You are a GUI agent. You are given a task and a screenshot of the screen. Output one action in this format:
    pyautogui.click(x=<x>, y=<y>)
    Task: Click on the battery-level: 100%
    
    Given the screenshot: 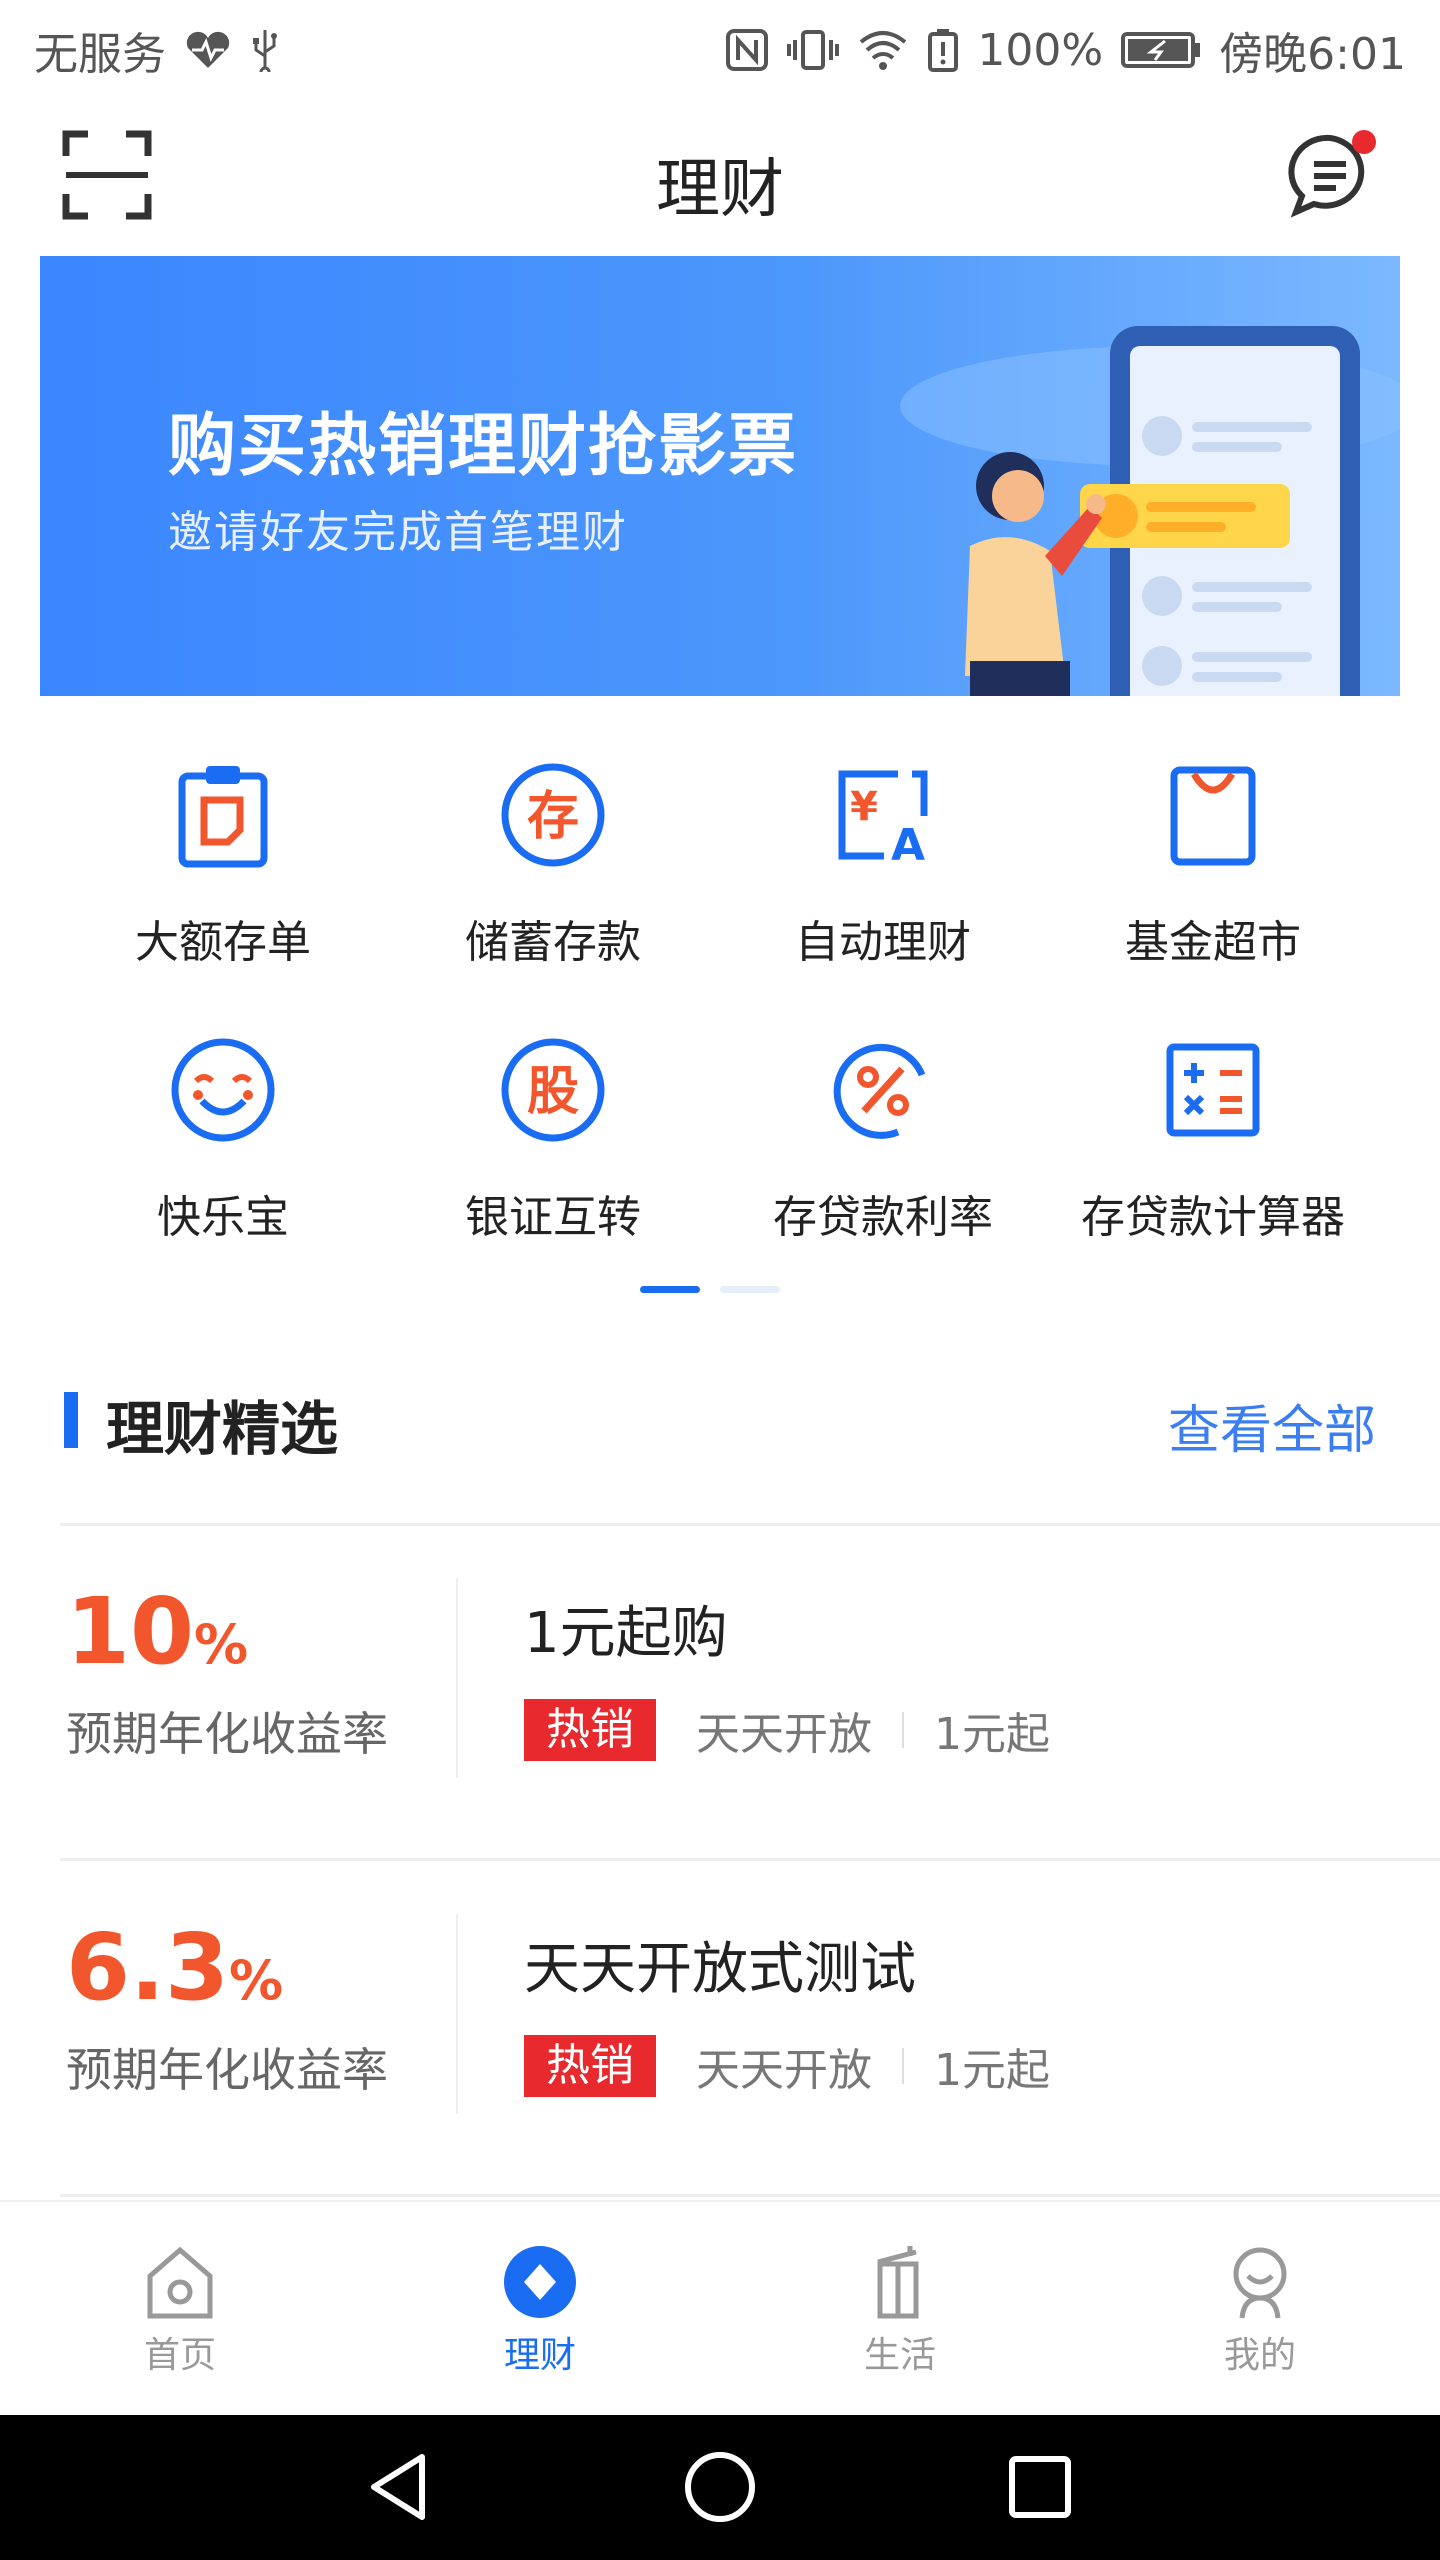 What is the action you would take?
    pyautogui.click(x=1040, y=50)
    